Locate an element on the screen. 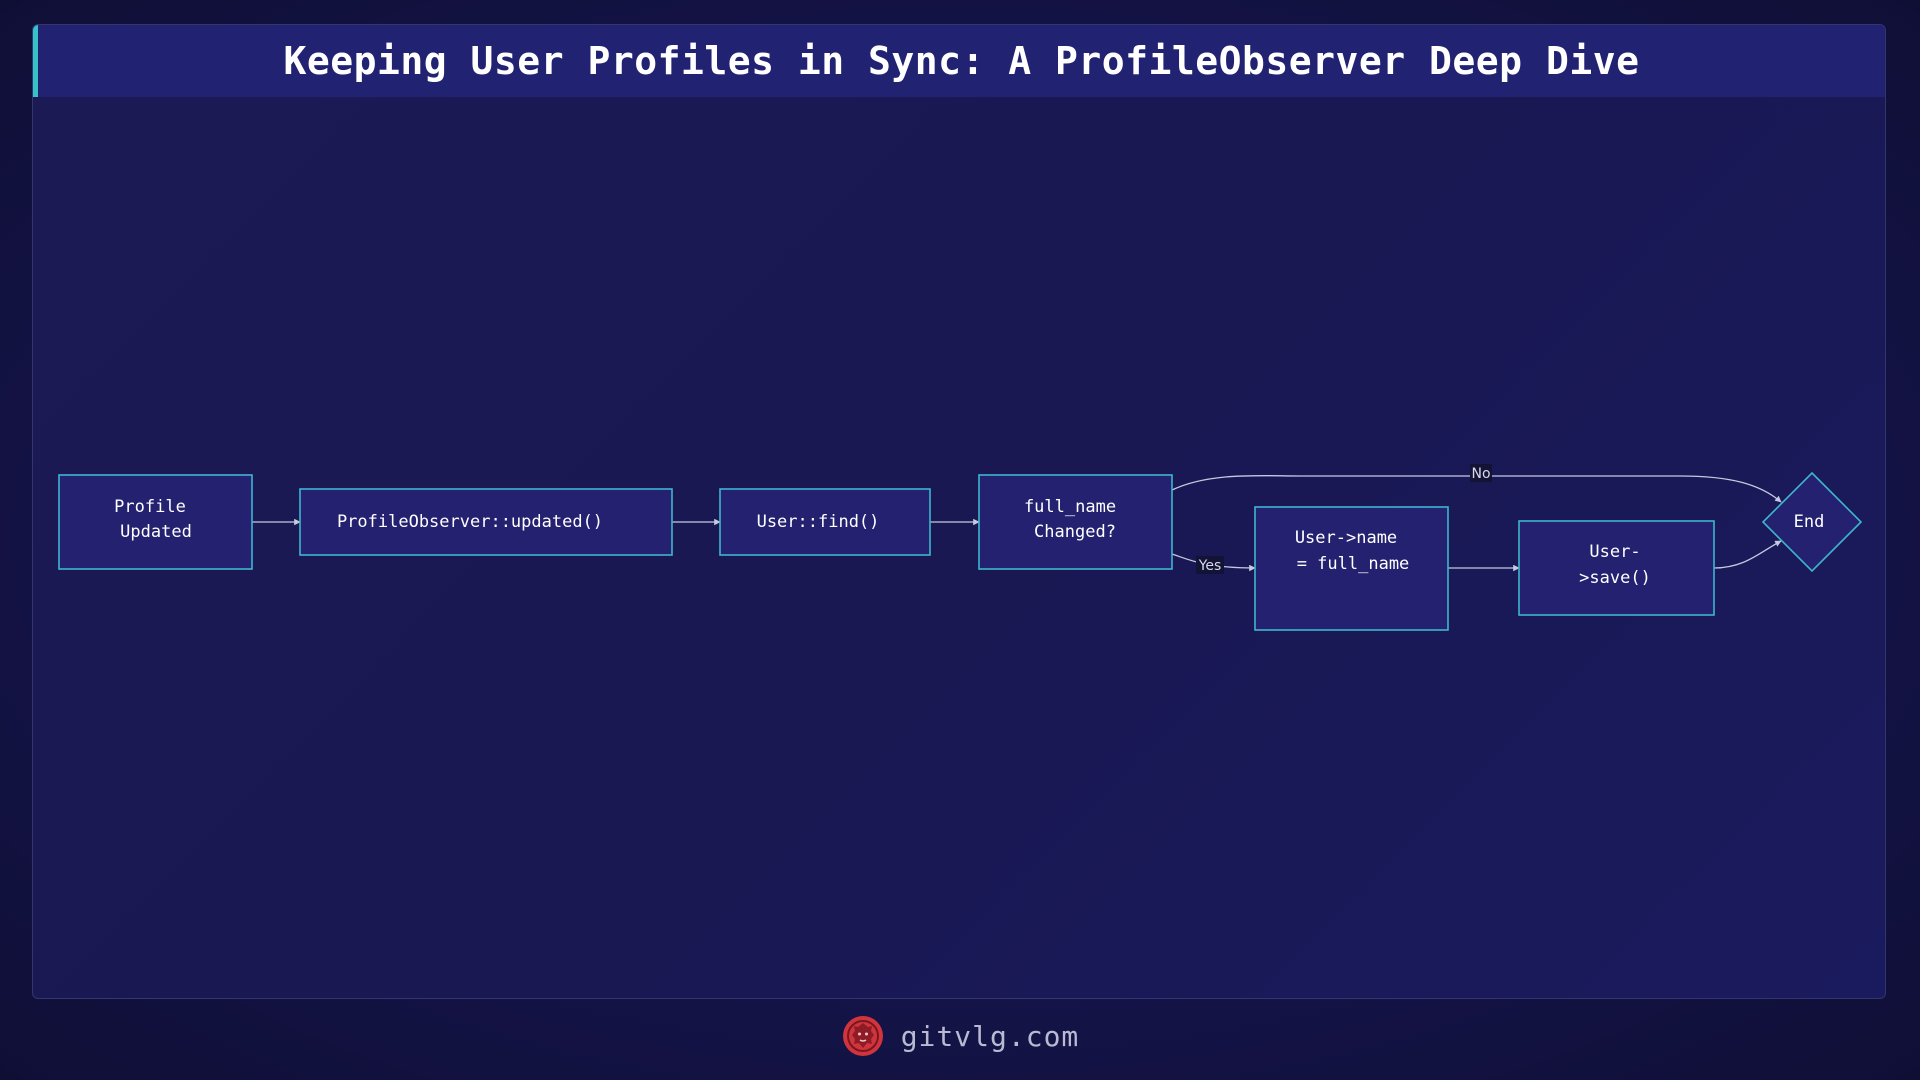 Image resolution: width=1920 pixels, height=1080 pixels. footer: gitvlg.com is located at coordinates (960, 1036).